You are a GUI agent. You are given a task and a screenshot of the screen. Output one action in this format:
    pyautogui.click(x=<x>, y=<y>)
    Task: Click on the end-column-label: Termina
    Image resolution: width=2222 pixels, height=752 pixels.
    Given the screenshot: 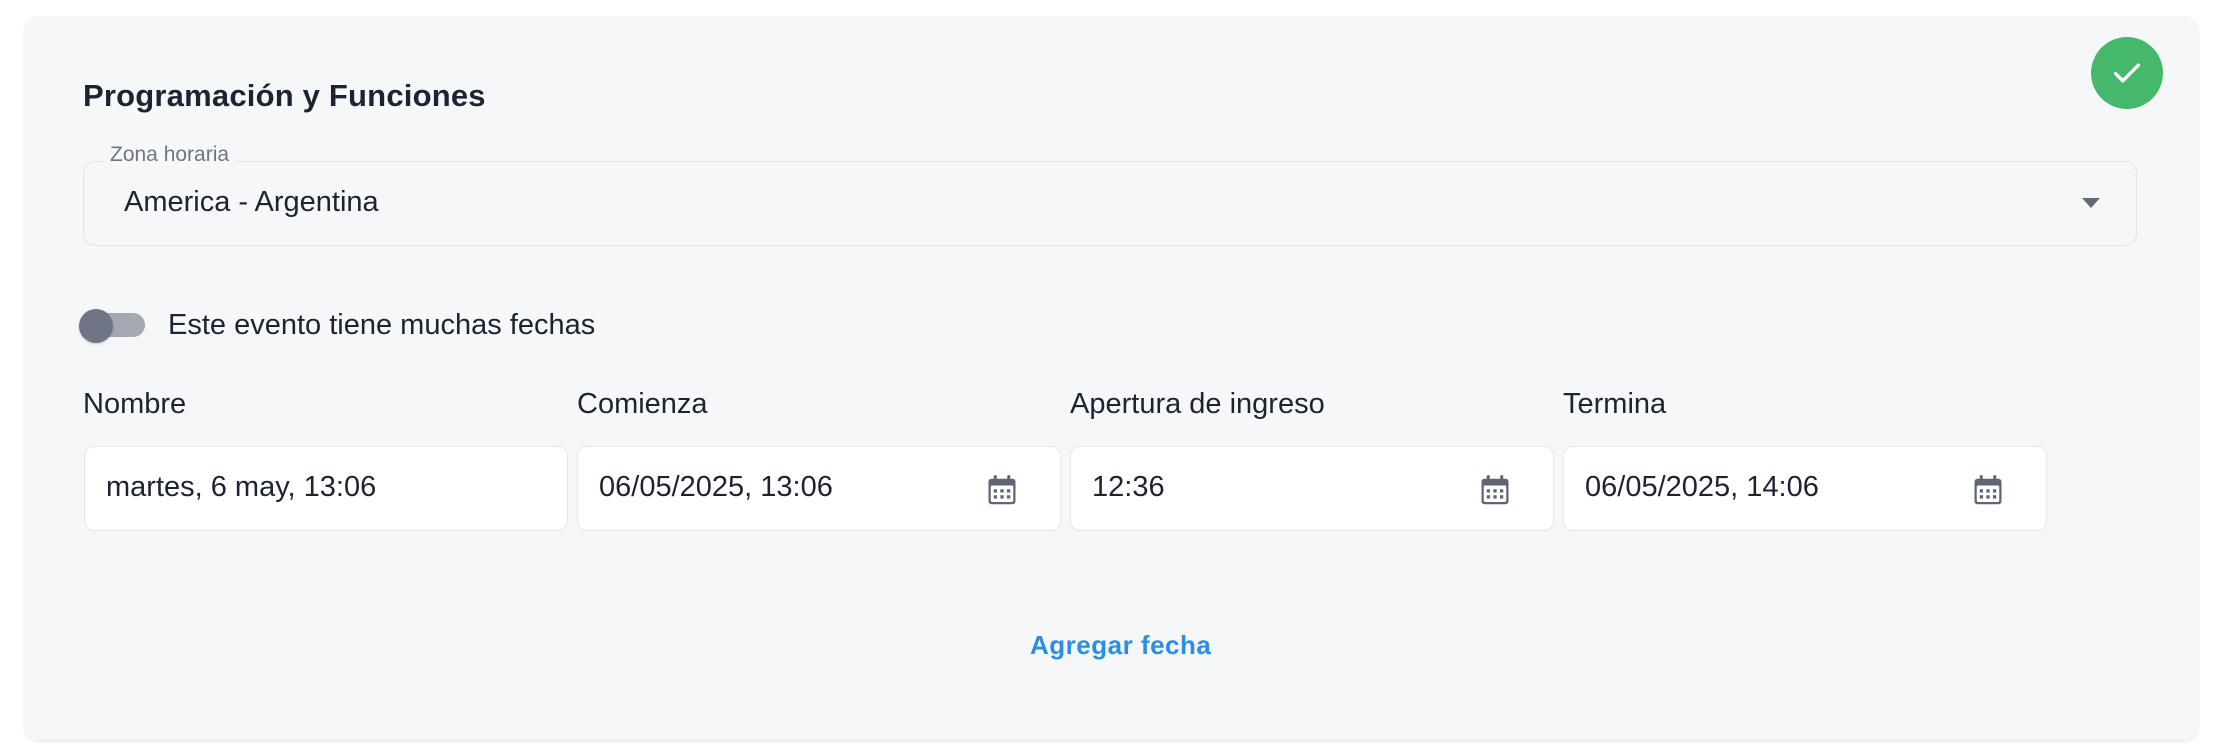 What is the action you would take?
    pyautogui.click(x=1615, y=404)
    